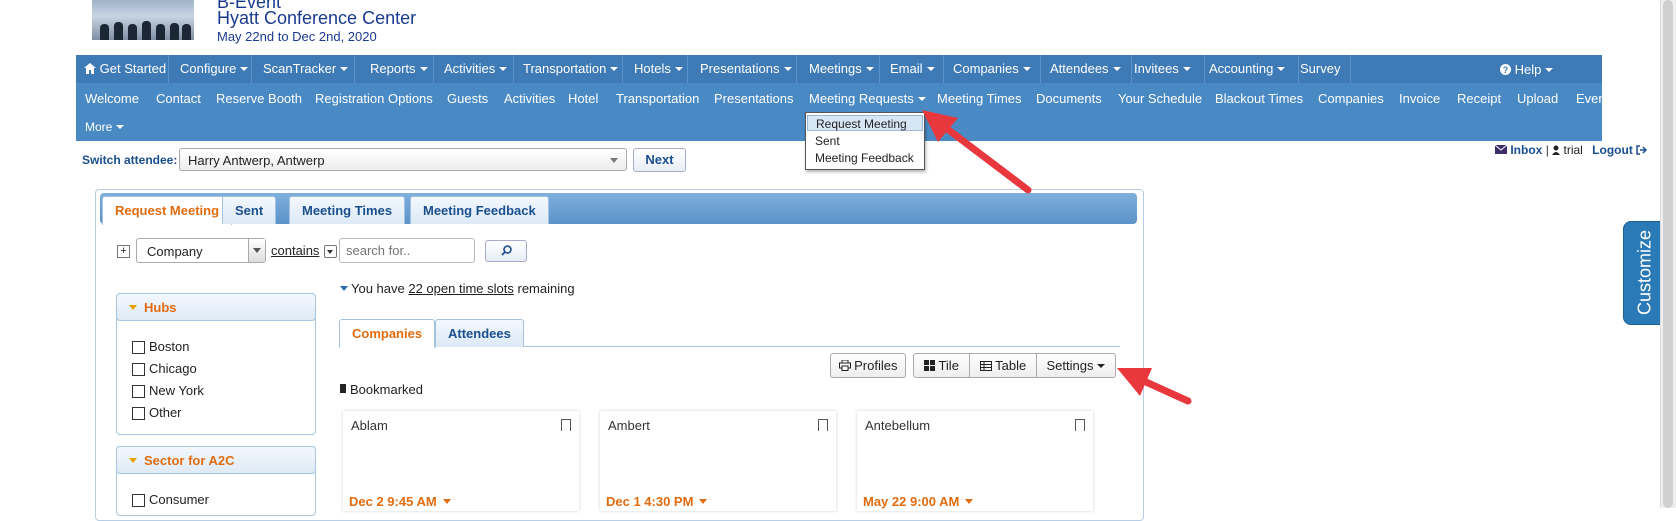 The image size is (1676, 521). I want to click on option-label: New York, so click(176, 390).